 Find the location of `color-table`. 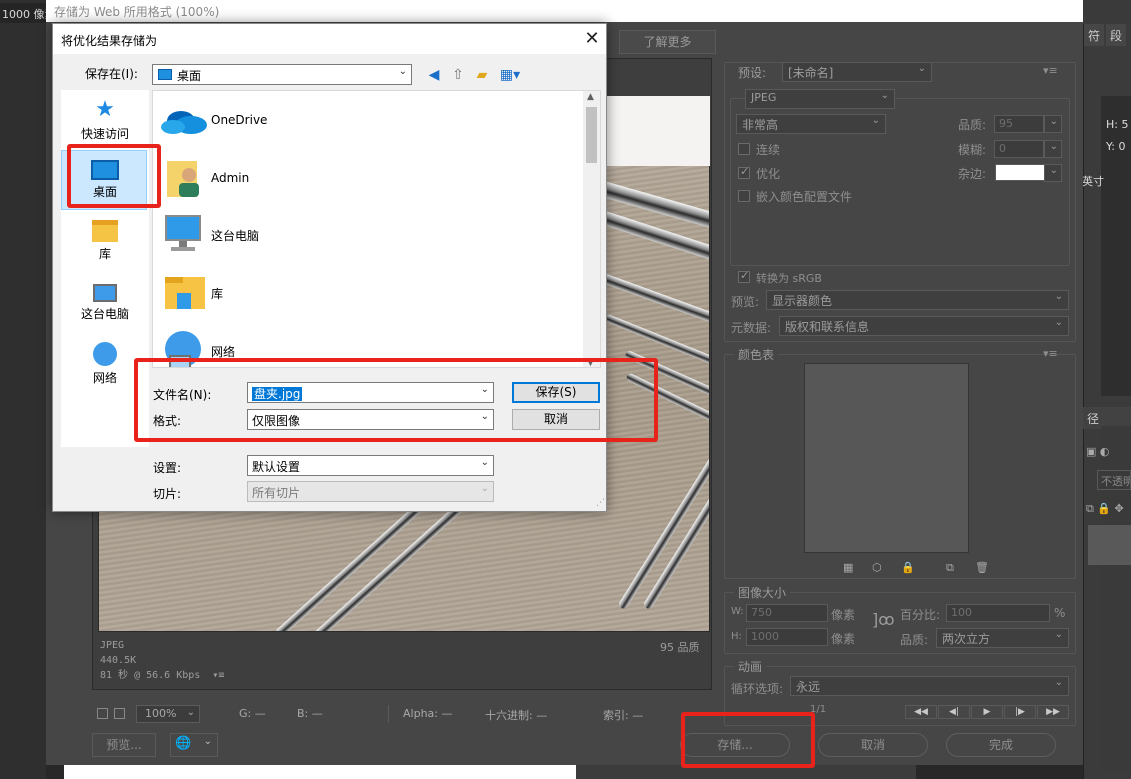

color-table is located at coordinates (886, 458).